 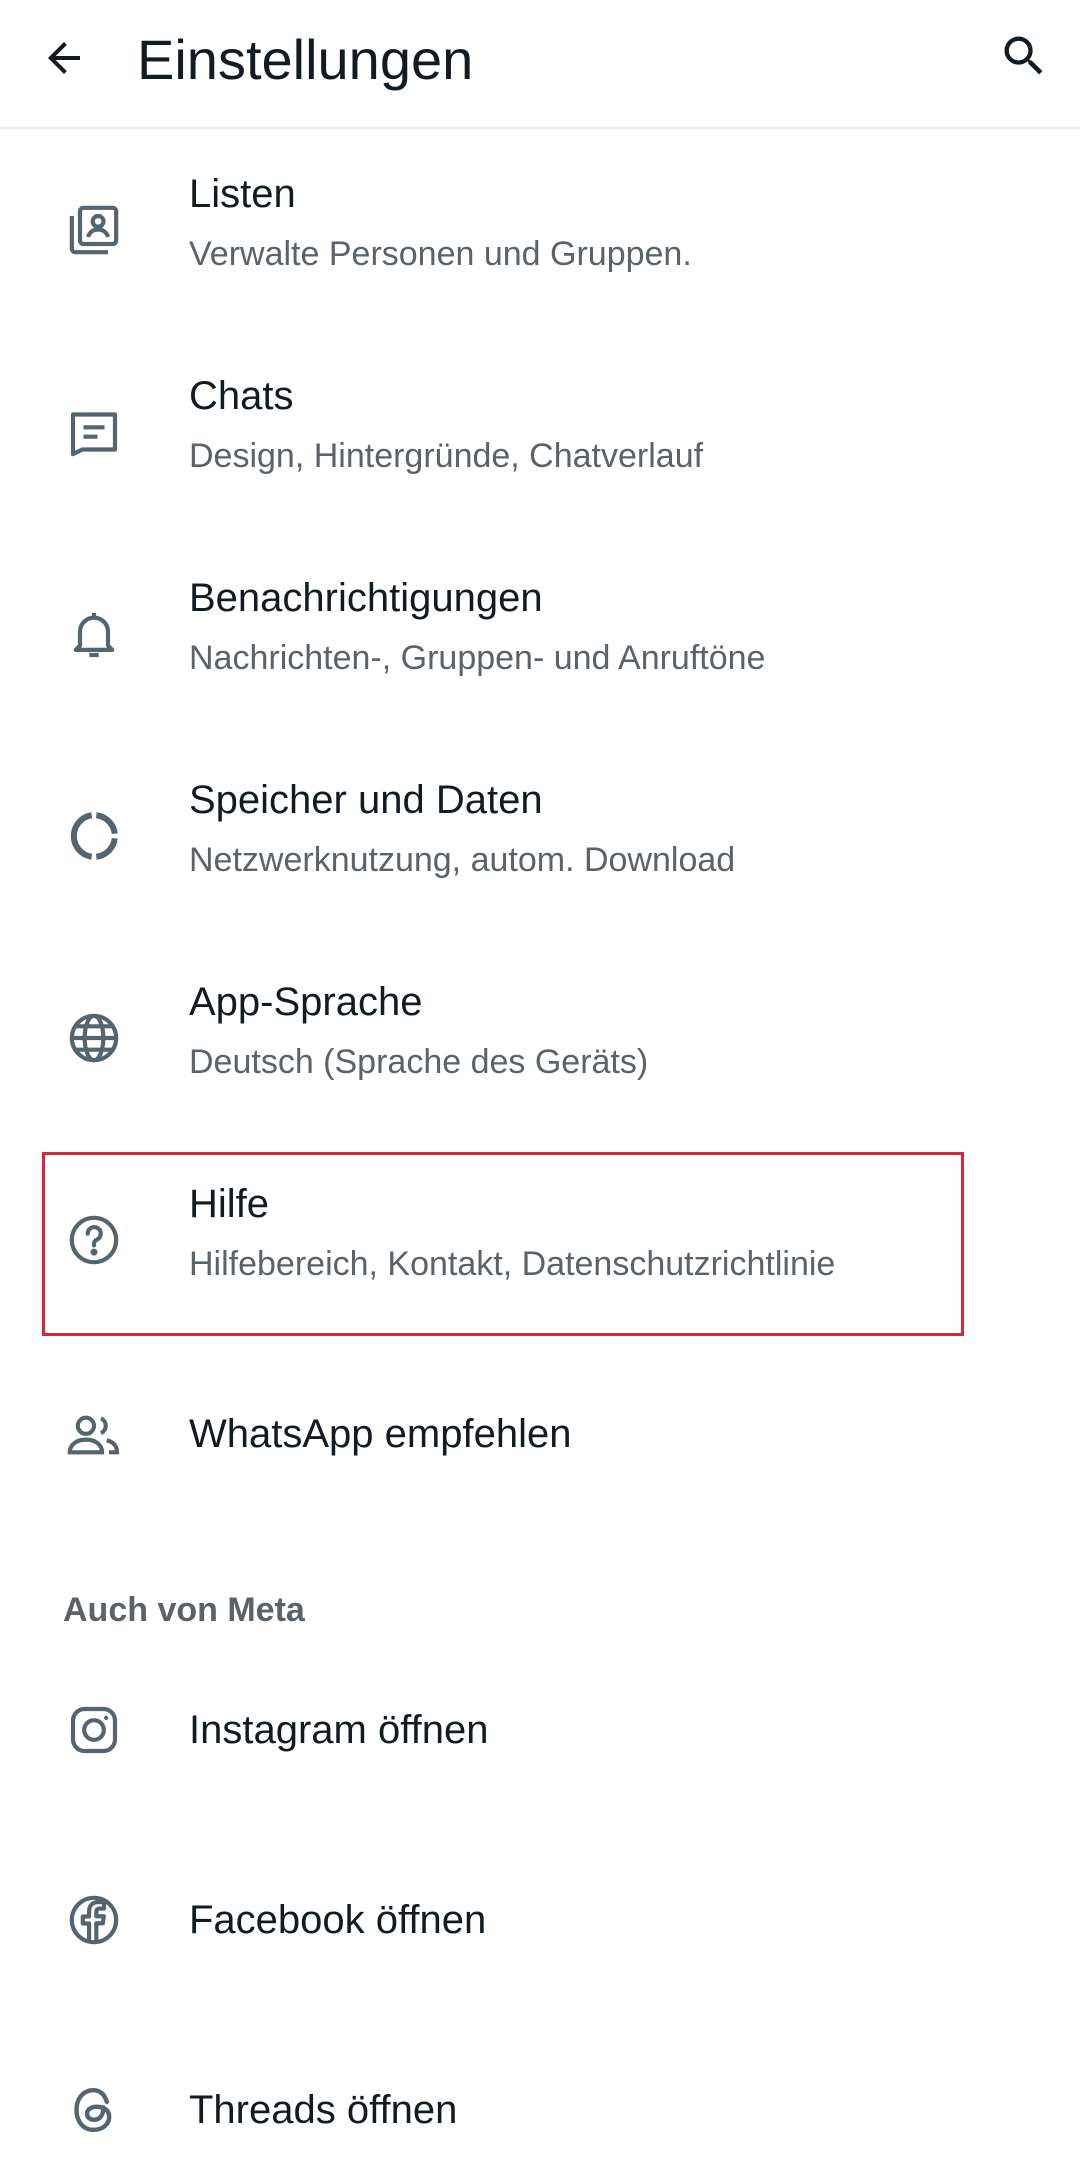 What do you see at coordinates (419, 1062) in the screenshot?
I see `settings-item-subtitle: Deutsch (Sprache des Geräts)` at bounding box center [419, 1062].